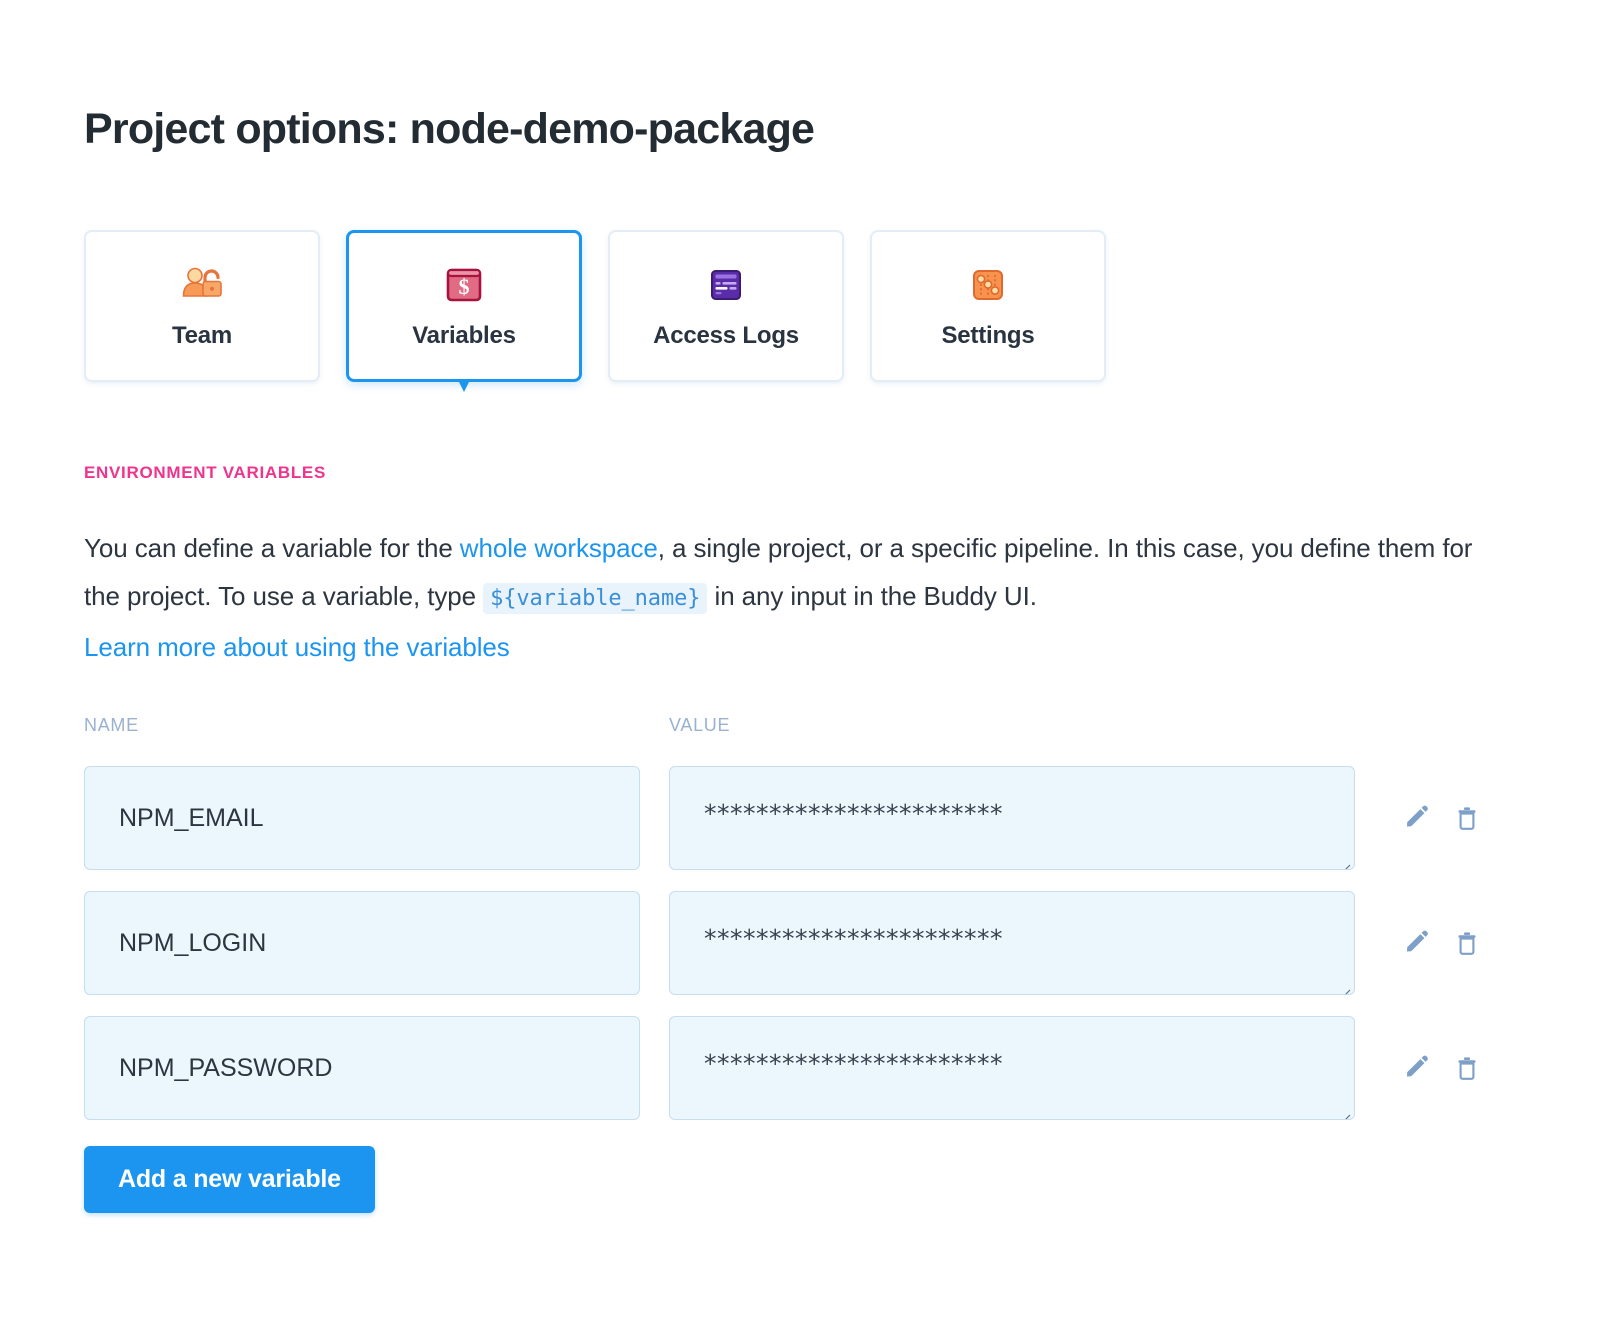 This screenshot has width=1600, height=1320. I want to click on tab-team: Team, so click(202, 306).